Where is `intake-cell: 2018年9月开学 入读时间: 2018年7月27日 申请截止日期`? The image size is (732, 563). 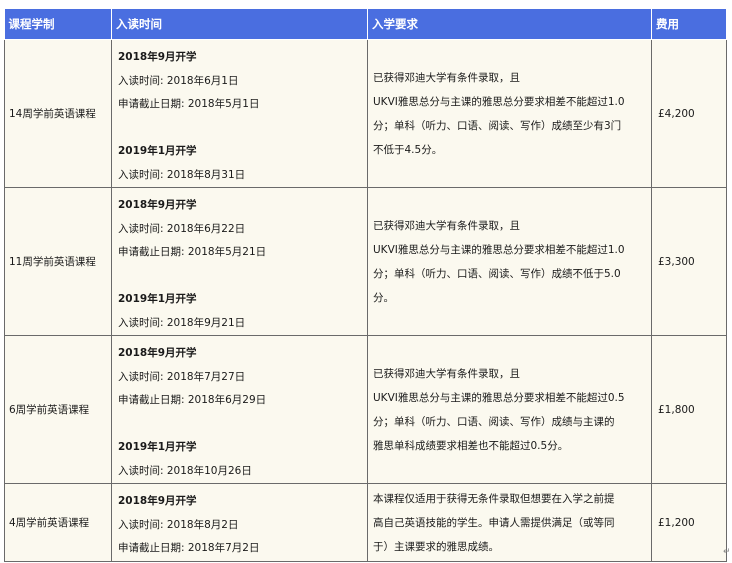
intake-cell: 2018年9月开学 入读时间: 2018年7月27日 申请截止日期 is located at coordinates (239, 409).